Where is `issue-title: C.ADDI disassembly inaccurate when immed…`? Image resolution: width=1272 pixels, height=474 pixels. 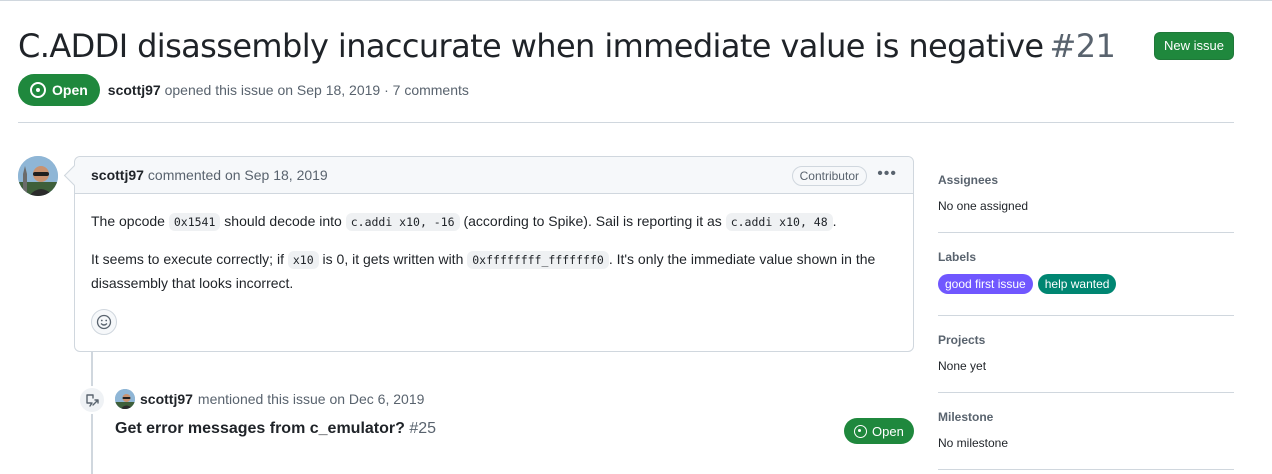 issue-title: C.ADDI disassembly inaccurate when immed… is located at coordinates (626, 46).